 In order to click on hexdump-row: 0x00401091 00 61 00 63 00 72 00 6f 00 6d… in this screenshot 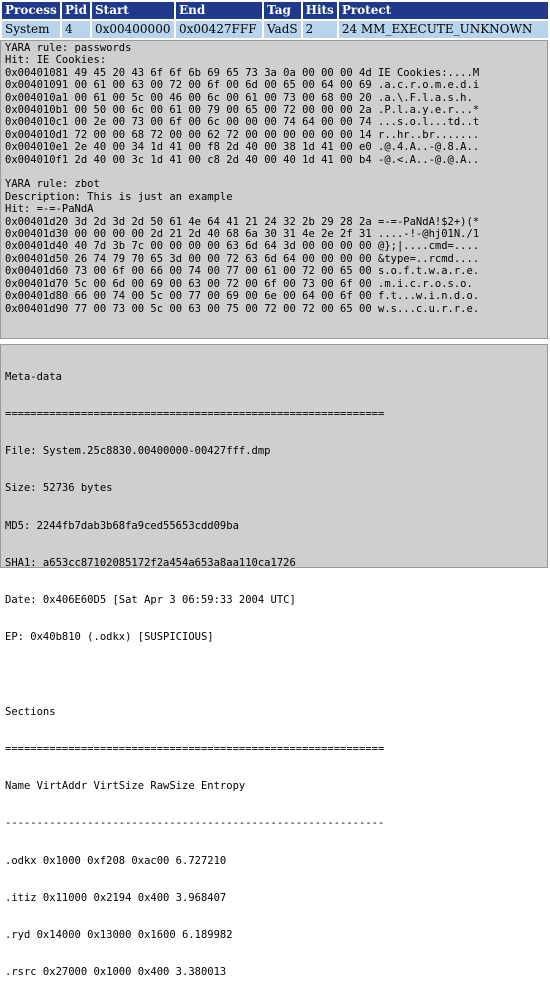, I will do `click(276, 85)`.